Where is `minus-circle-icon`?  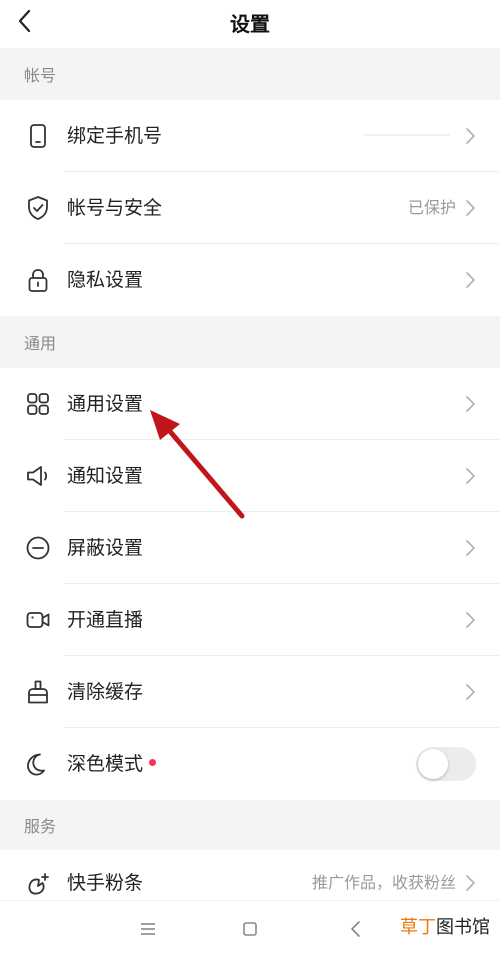 minus-circle-icon is located at coordinates (38, 548).